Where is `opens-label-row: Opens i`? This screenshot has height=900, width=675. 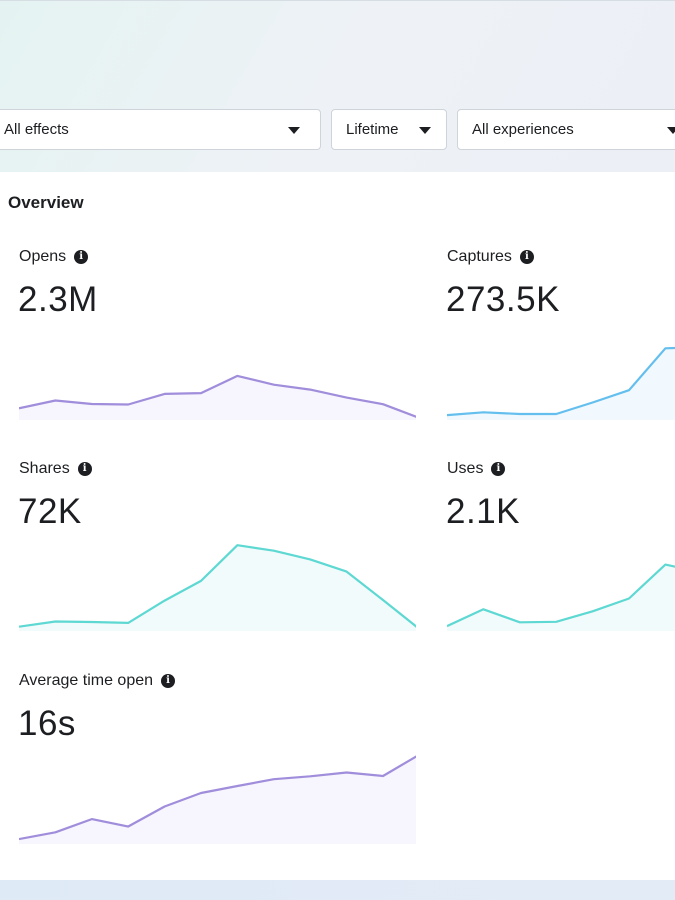
opens-label-row: Opens i is located at coordinates (54, 257).